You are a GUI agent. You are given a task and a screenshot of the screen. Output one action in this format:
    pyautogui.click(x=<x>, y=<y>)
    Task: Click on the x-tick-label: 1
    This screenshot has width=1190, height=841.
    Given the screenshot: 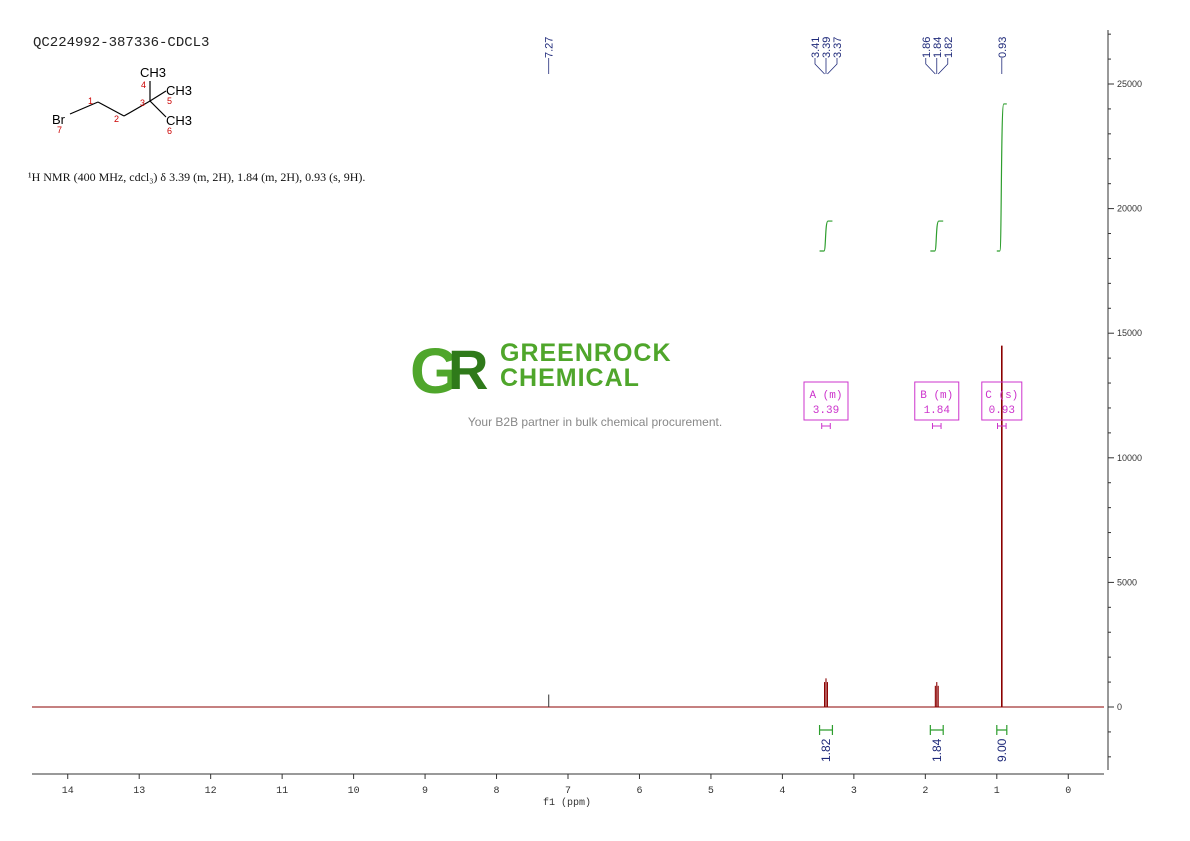 What is the action you would take?
    pyautogui.click(x=997, y=791)
    